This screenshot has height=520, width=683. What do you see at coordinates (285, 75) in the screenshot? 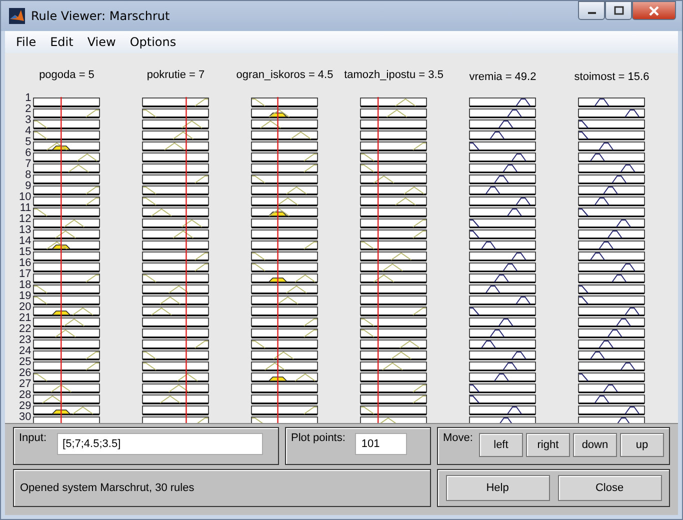
I see `variable-label: ogran_iskoros = 4.5` at bounding box center [285, 75].